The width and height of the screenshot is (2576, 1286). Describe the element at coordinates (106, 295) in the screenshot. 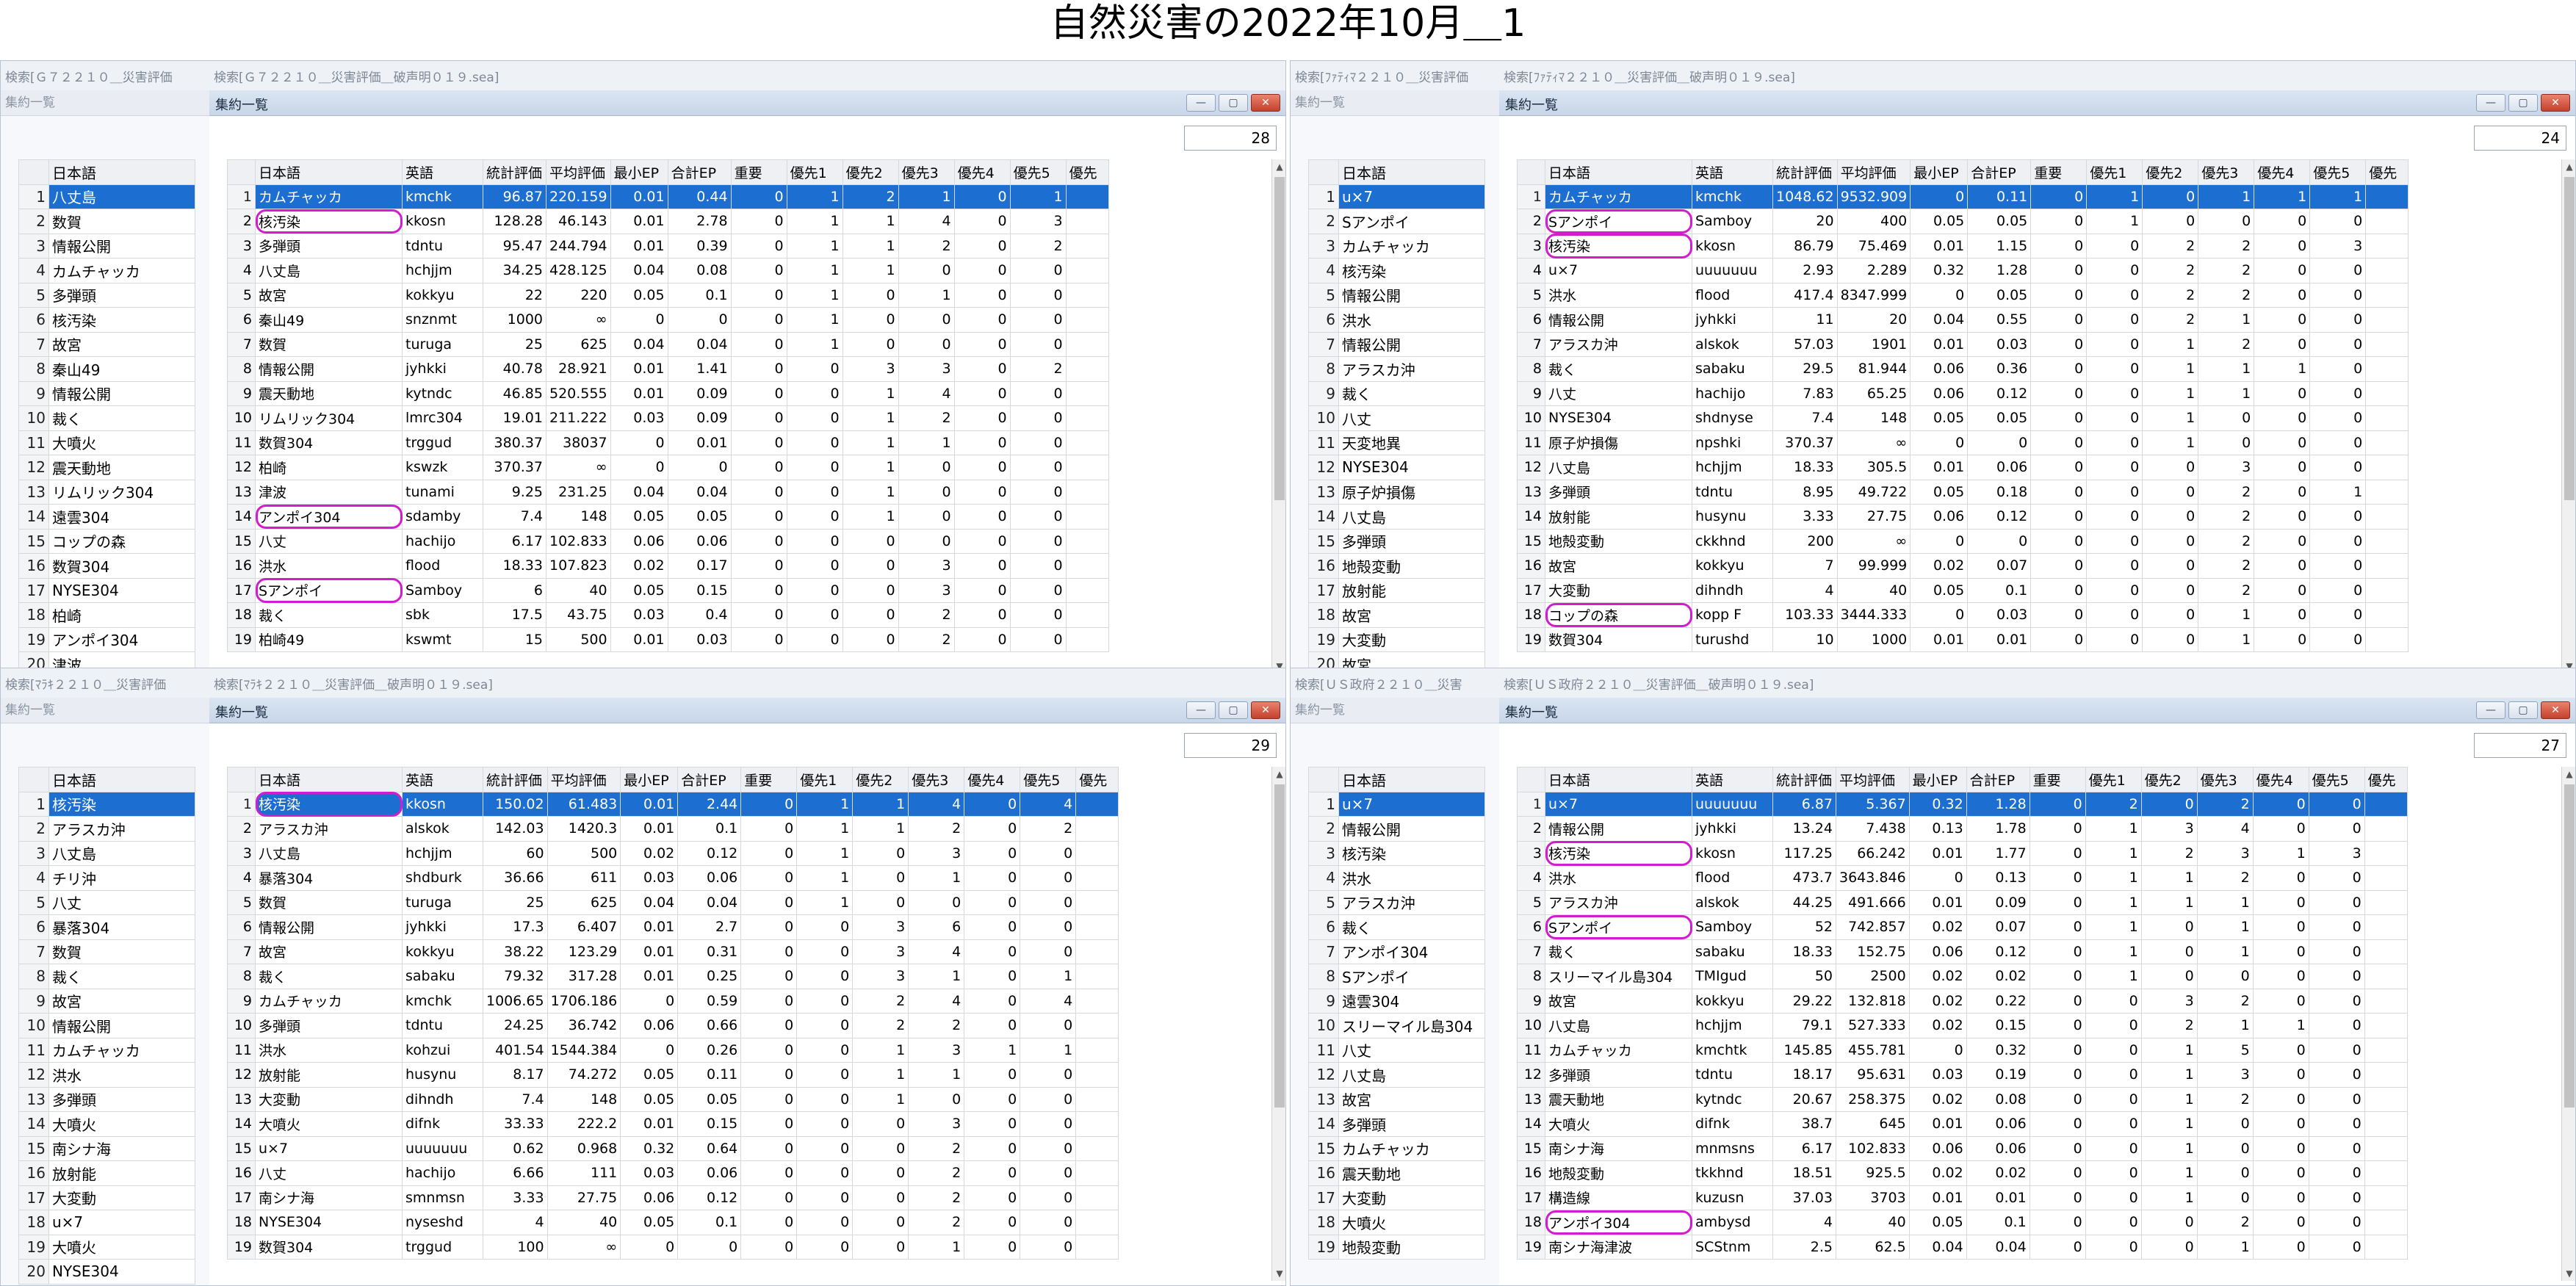

I see `list-item: 5 多弾頭` at that location.